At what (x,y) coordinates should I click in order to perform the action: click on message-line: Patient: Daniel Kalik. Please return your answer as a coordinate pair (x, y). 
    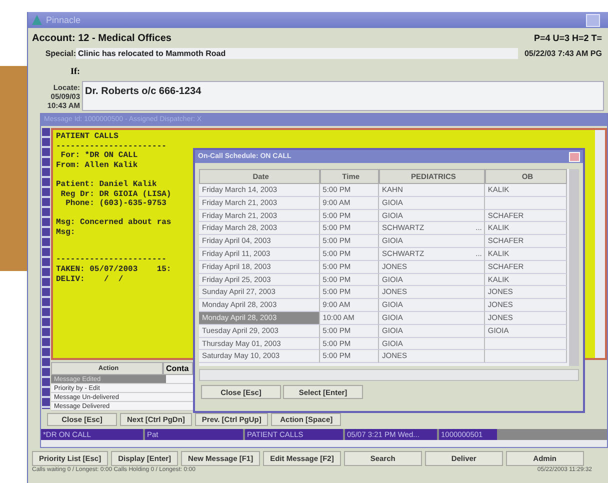
    Looking at the image, I should click on (107, 185).